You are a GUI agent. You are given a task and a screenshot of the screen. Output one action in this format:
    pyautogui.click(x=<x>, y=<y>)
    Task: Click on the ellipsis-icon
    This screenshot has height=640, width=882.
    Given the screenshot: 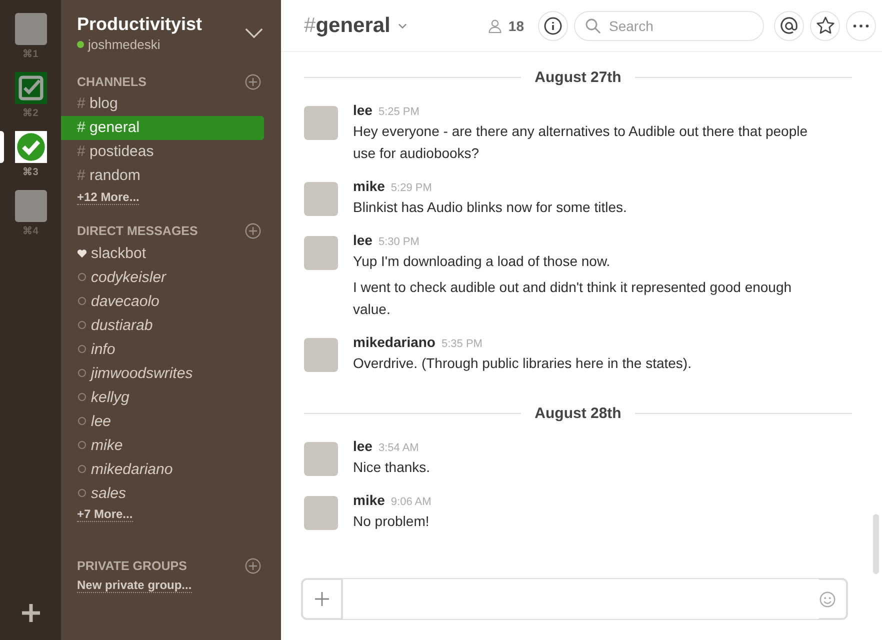 What is the action you would take?
    pyautogui.click(x=861, y=26)
    